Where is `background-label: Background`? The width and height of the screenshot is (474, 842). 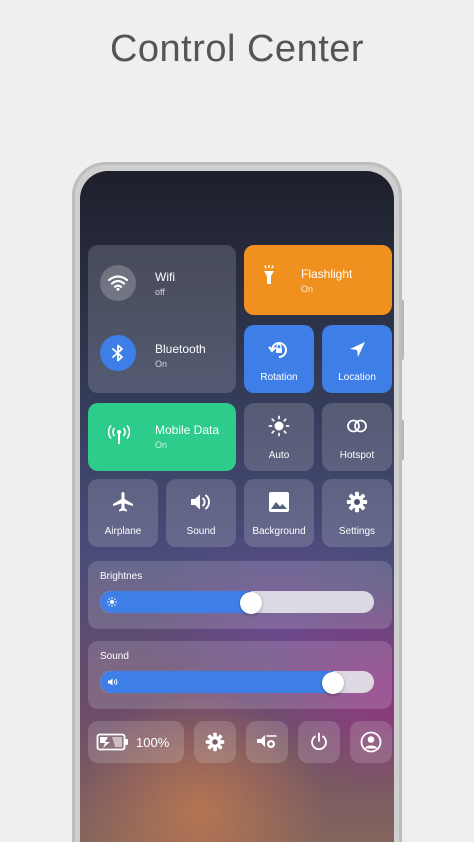 background-label: Background is located at coordinates (279, 531).